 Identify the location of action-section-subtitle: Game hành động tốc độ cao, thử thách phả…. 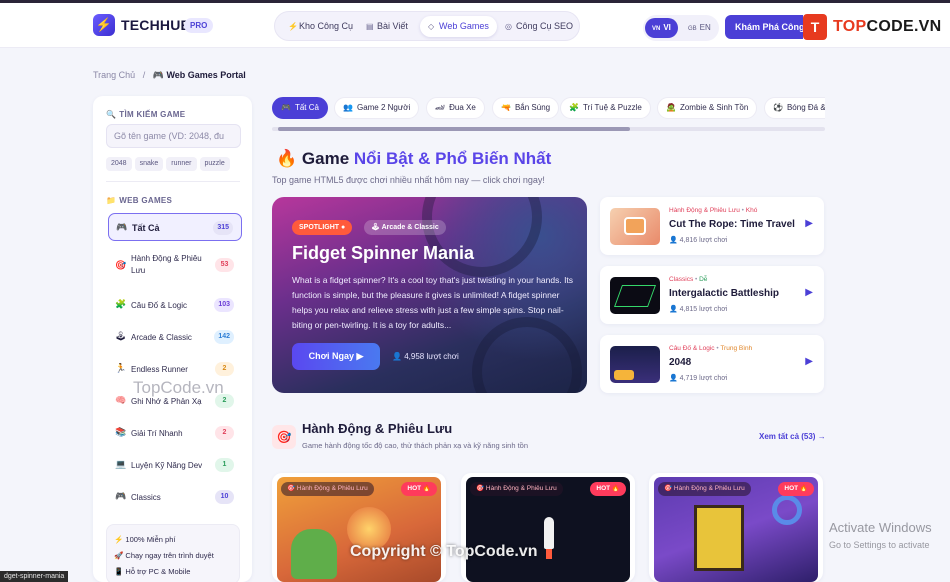
(415, 445).